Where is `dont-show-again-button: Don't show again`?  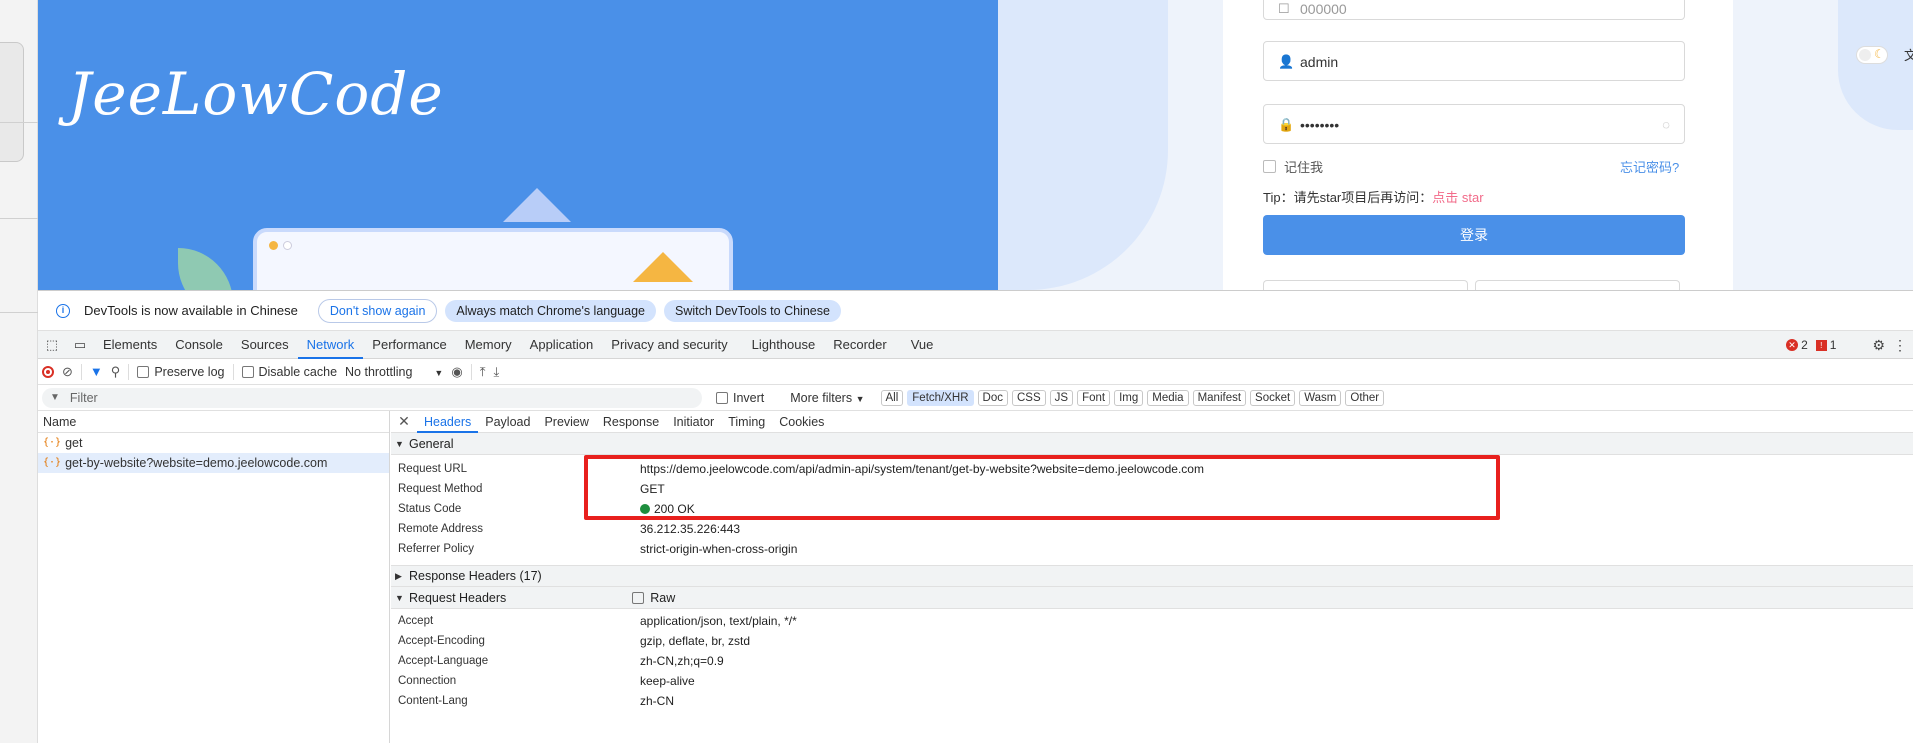 dont-show-again-button: Don't show again is located at coordinates (377, 310).